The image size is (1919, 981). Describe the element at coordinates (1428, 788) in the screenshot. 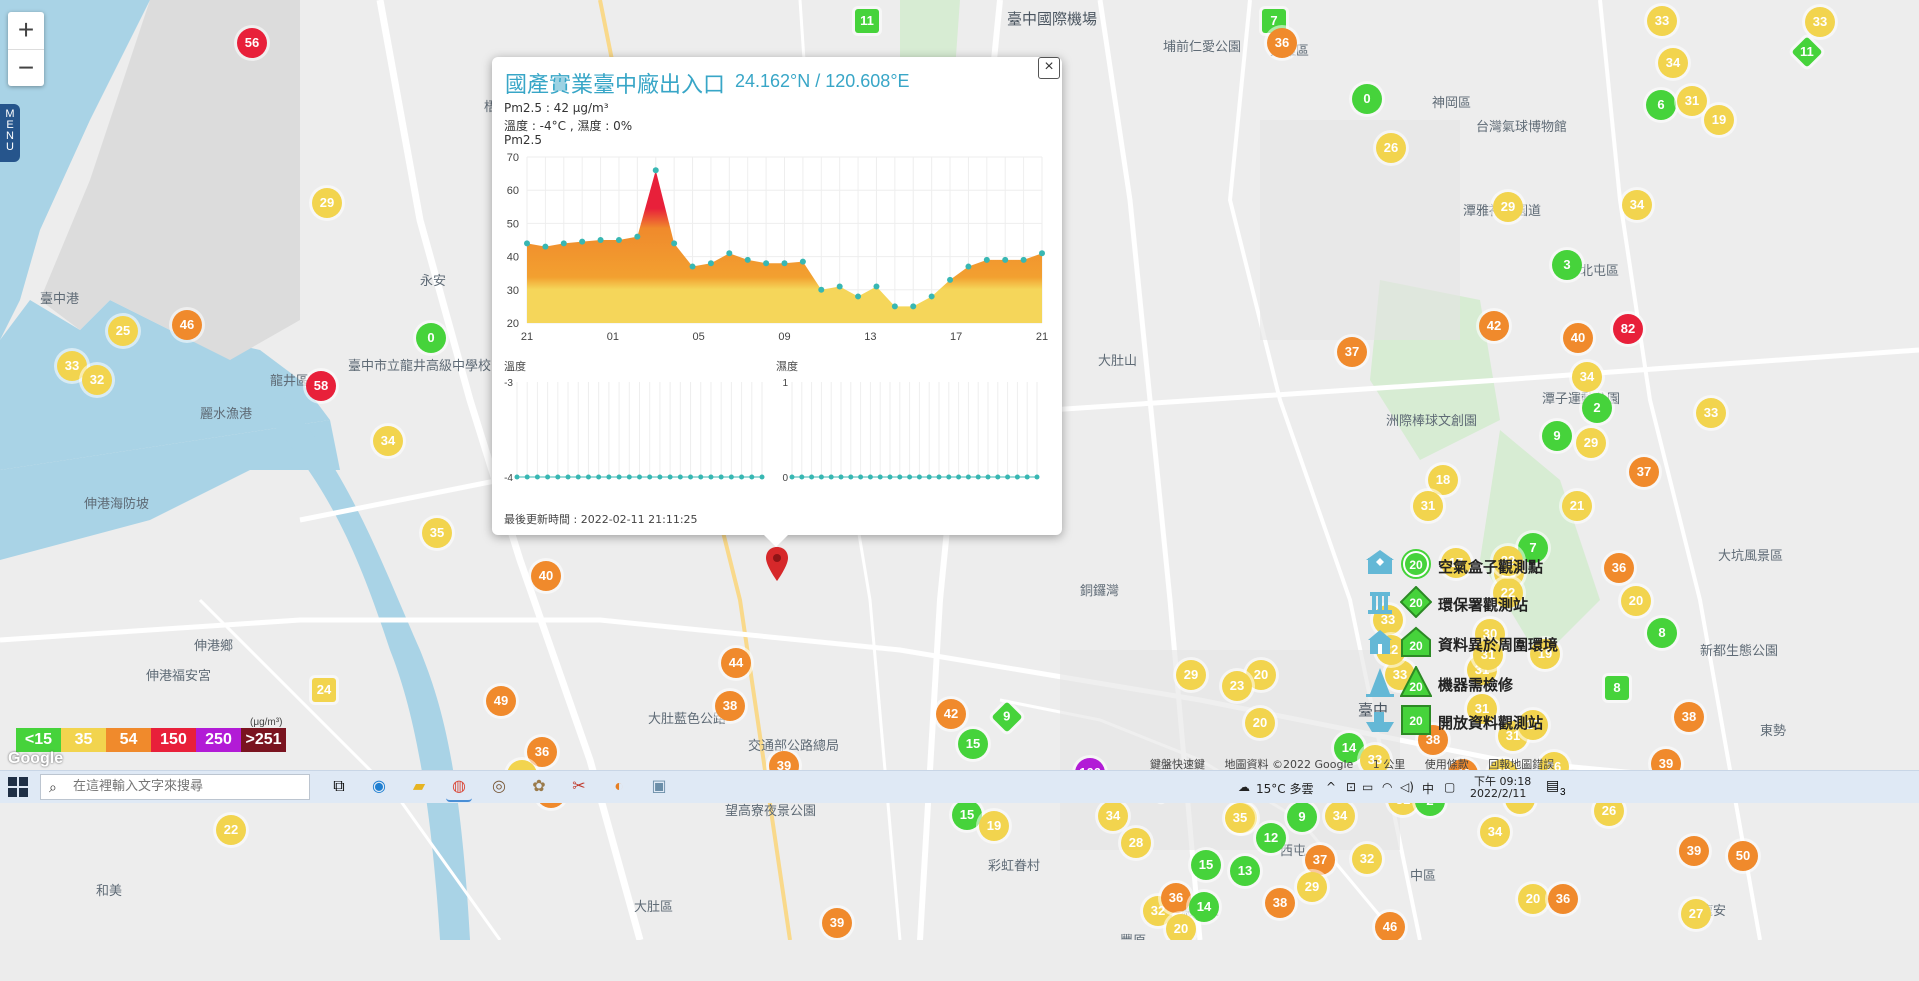

I see `ime-indicator: 中` at that location.